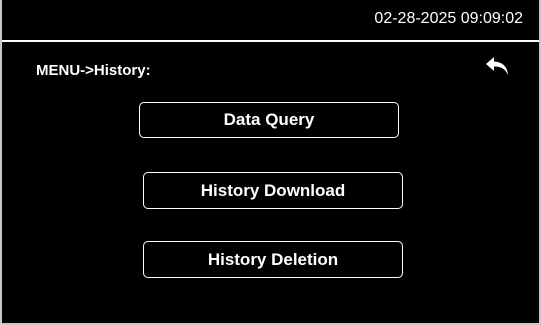  Describe the element at coordinates (270, 20) in the screenshot. I see `status-bar: 02-28-2025 09:09:02` at that location.